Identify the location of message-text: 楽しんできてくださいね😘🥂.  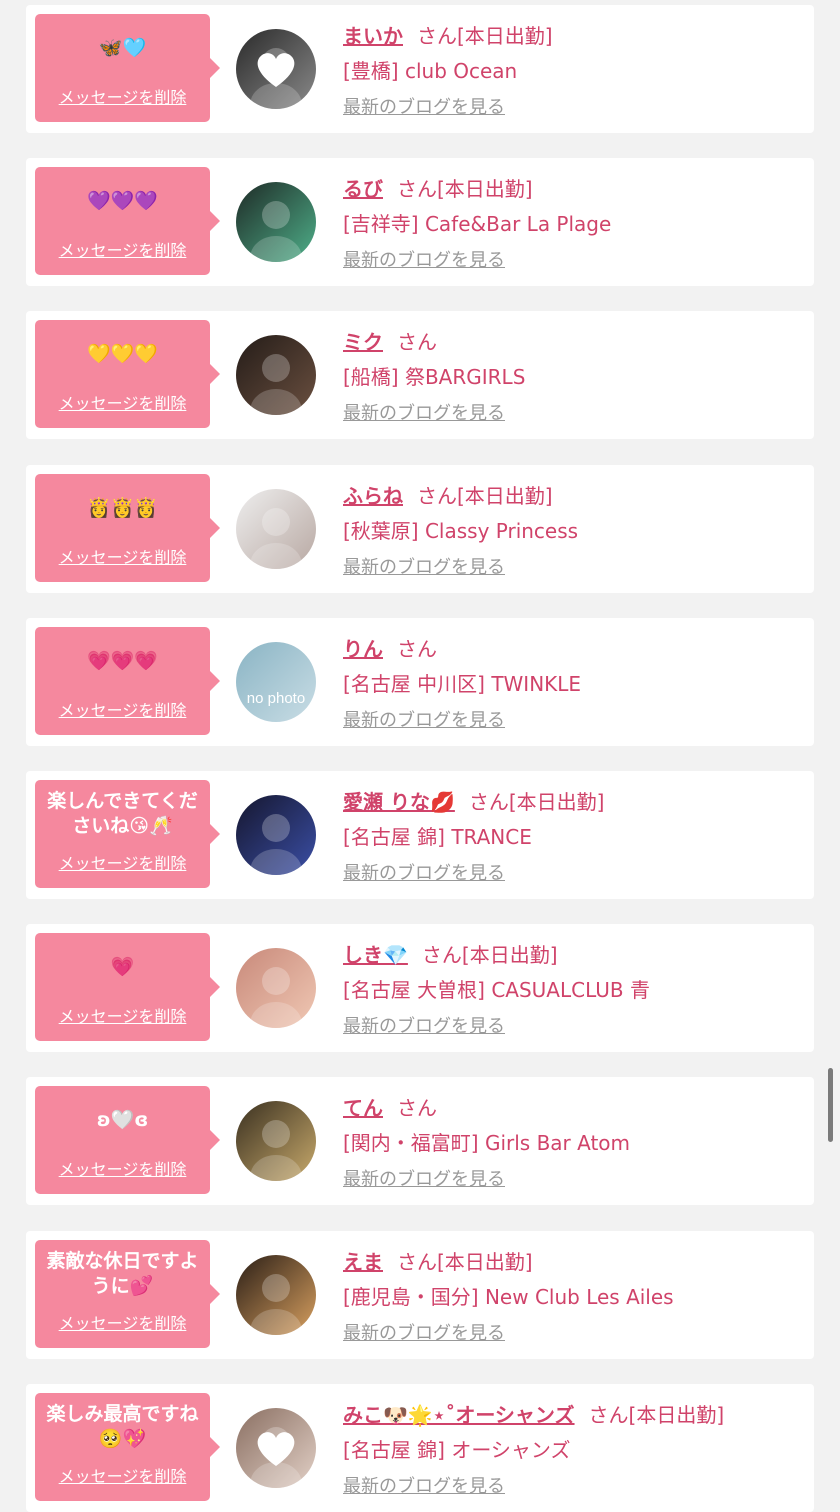
(122, 813).